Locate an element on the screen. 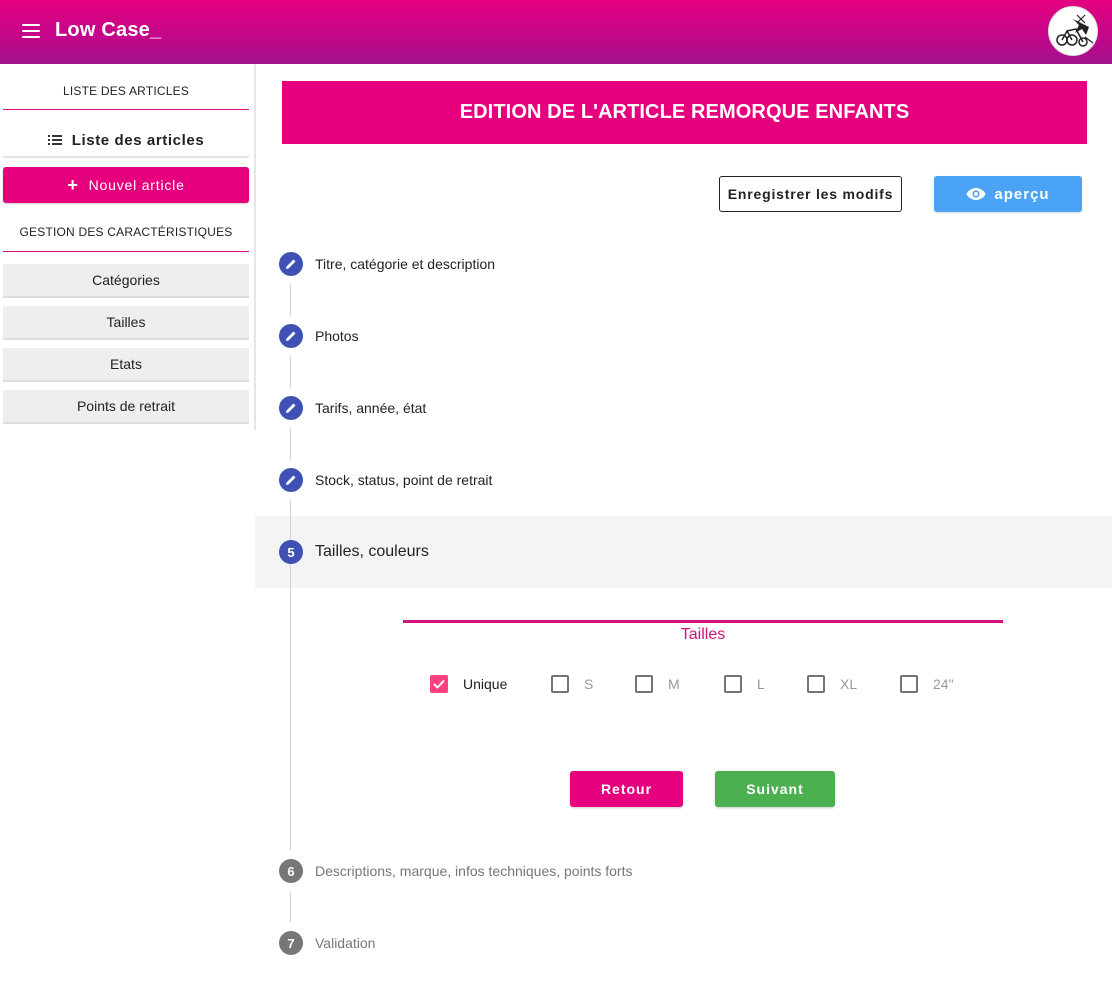 This screenshot has height=1008, width=1112. checkmark-icon is located at coordinates (439, 684).